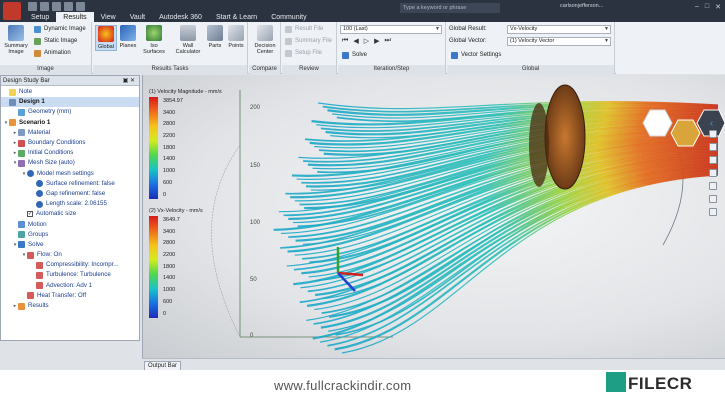 The width and height of the screenshot is (725, 408). What do you see at coordinates (45, 69) in the screenshot?
I see `image-group-label: Image` at bounding box center [45, 69].